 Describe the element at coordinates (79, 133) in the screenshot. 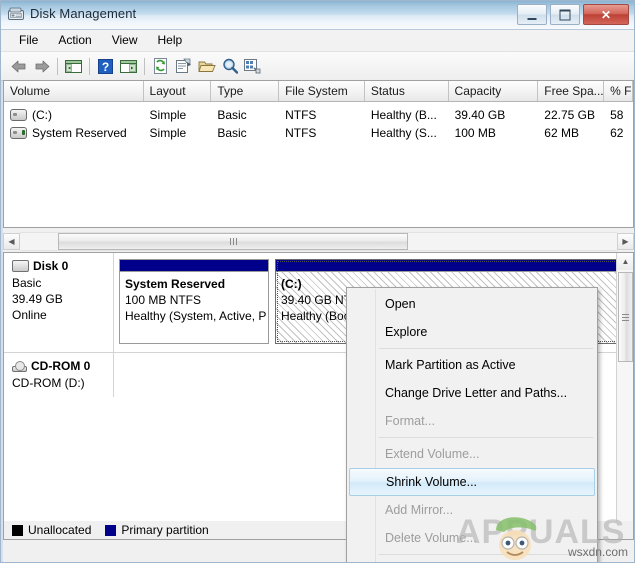

I see `cell-volume-label: System Reserved` at that location.